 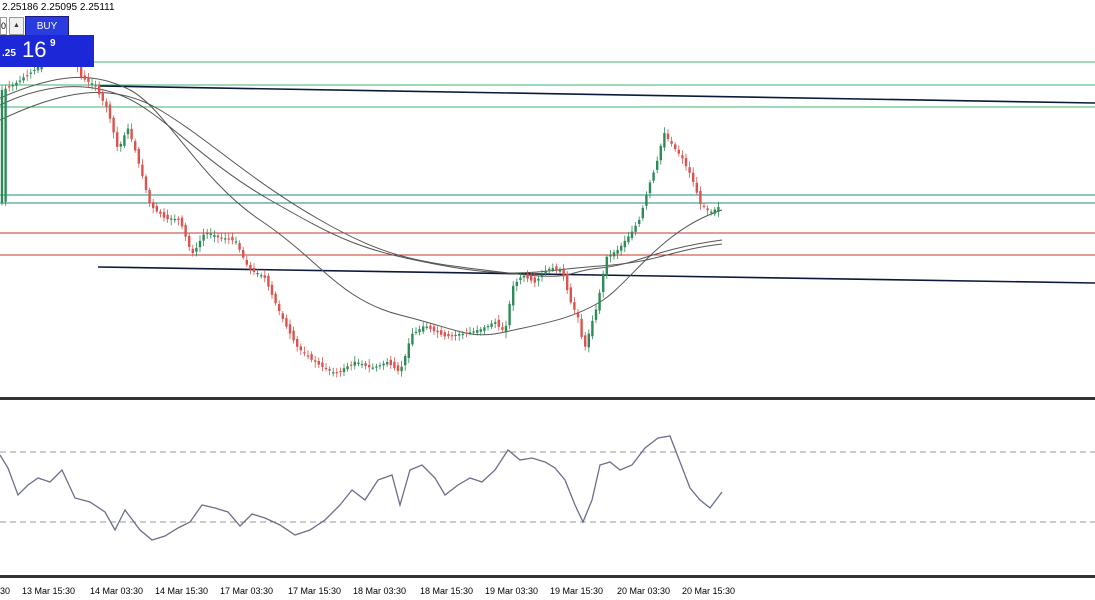 I want to click on time-axis-label: 18 Mar 15:30, so click(x=447, y=591).